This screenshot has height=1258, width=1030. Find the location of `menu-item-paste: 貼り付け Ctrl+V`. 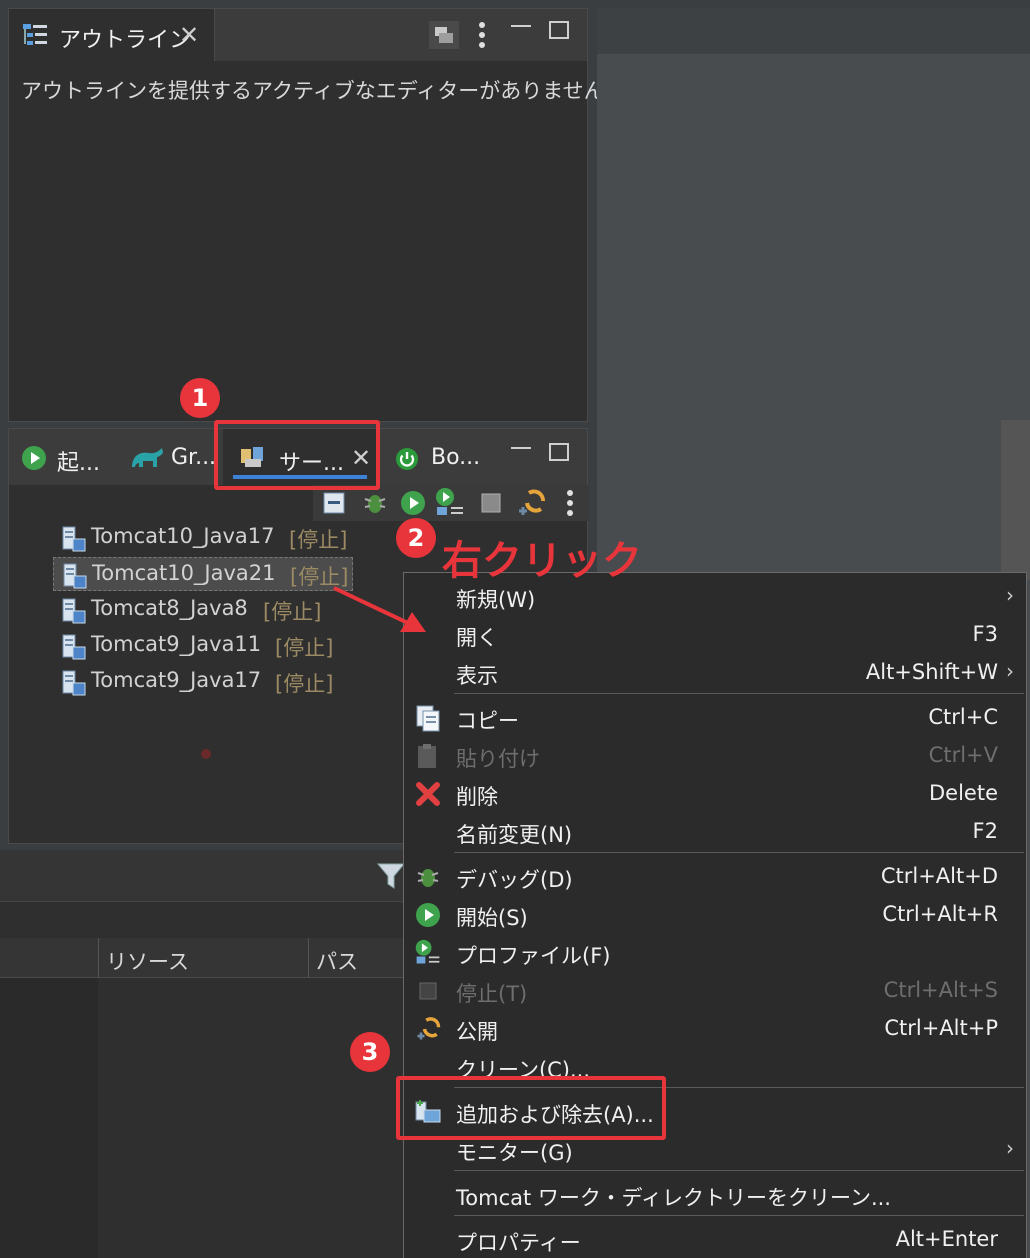

menu-item-paste: 貼り付け Ctrl+V is located at coordinates (715, 755).